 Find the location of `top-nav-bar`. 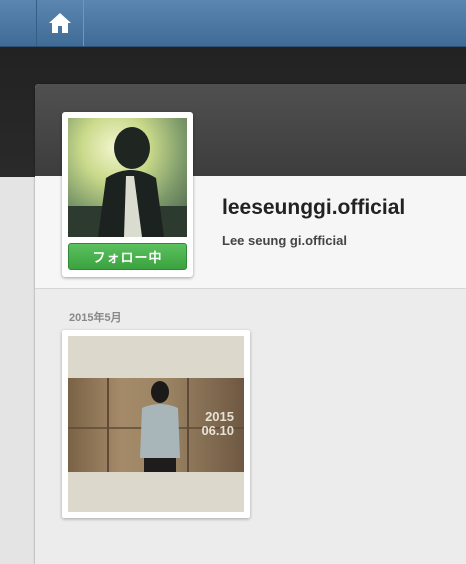

top-nav-bar is located at coordinates (233, 23).